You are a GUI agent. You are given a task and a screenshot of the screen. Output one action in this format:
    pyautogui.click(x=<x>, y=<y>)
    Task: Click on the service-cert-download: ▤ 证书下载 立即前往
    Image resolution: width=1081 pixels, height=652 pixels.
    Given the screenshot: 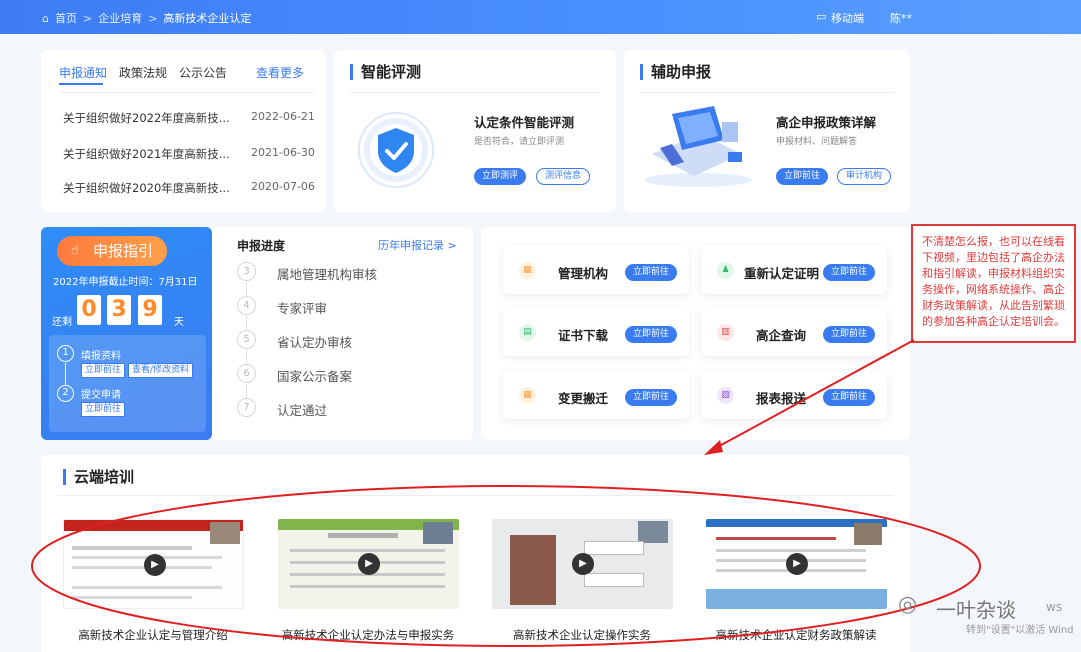 What is the action you would take?
    pyautogui.click(x=596, y=332)
    